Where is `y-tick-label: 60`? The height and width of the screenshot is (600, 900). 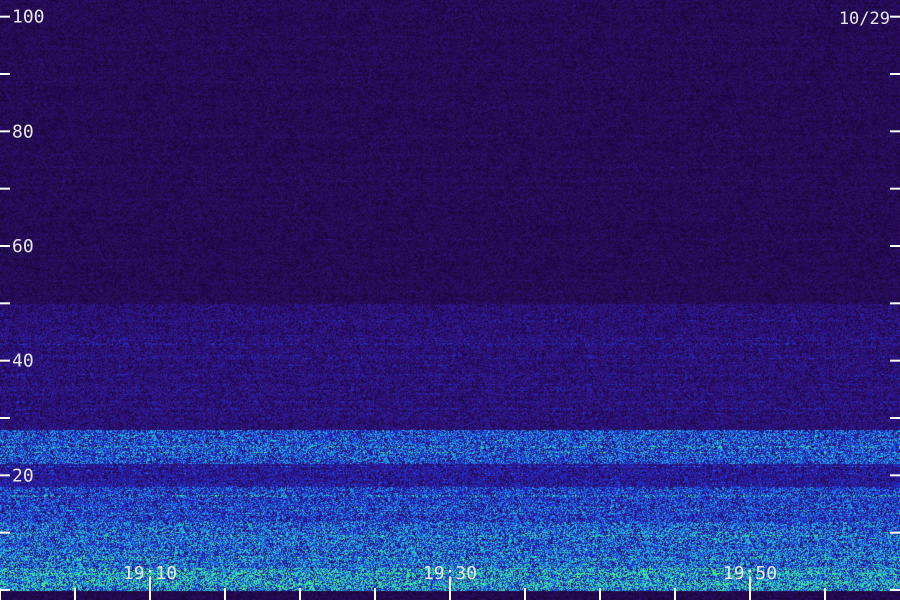 y-tick-label: 60 is located at coordinates (23, 246).